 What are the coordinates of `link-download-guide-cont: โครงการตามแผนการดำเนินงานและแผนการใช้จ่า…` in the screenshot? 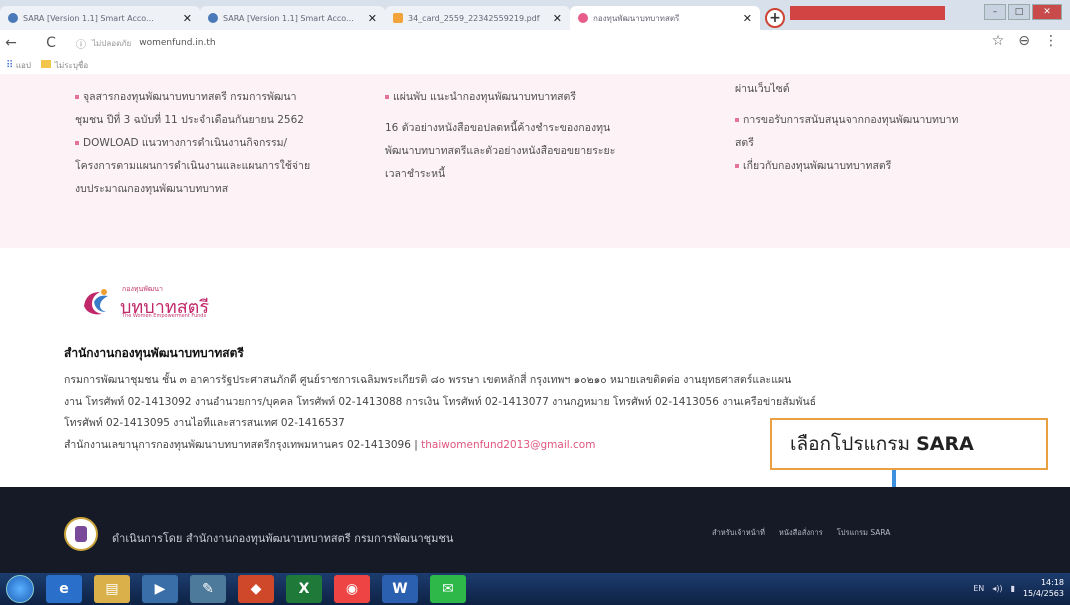 It's located at (225, 166).